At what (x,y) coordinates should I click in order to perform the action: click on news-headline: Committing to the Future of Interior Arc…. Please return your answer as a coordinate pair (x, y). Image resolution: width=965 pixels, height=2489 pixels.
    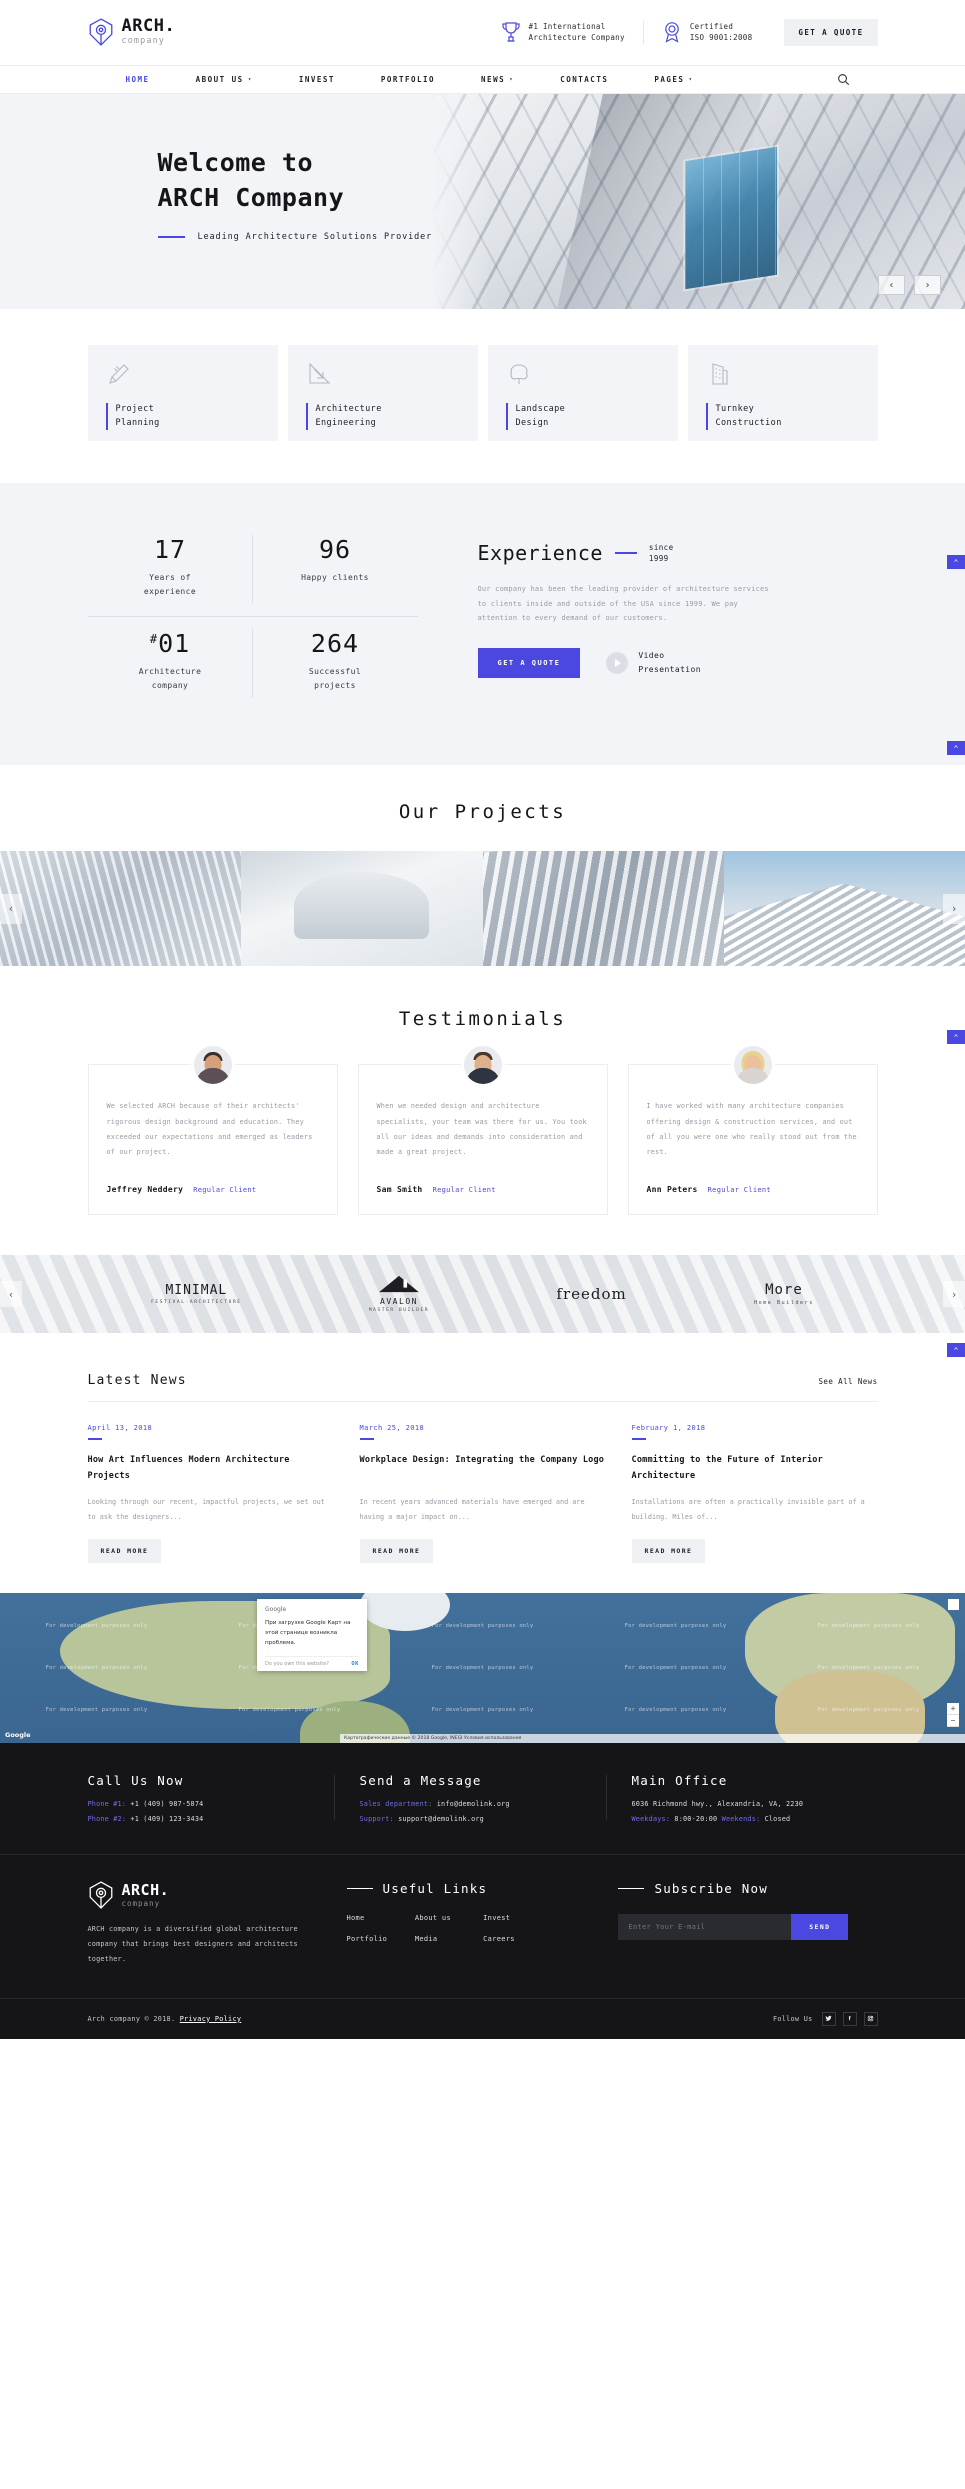
    Looking at the image, I should click on (755, 1469).